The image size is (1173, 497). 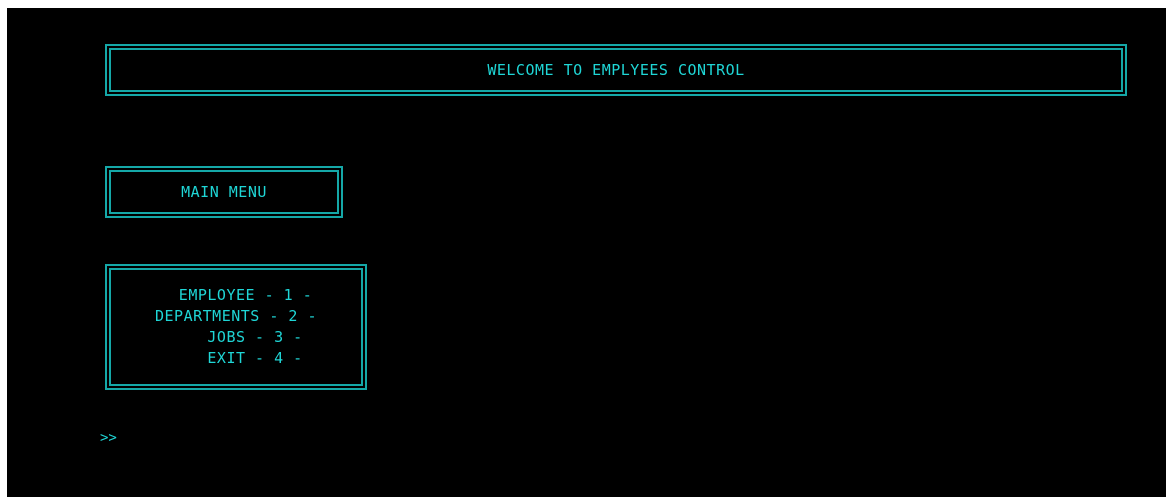 I want to click on menu-option-employee: EMPLOYEE - 1 -, so click(x=236, y=295).